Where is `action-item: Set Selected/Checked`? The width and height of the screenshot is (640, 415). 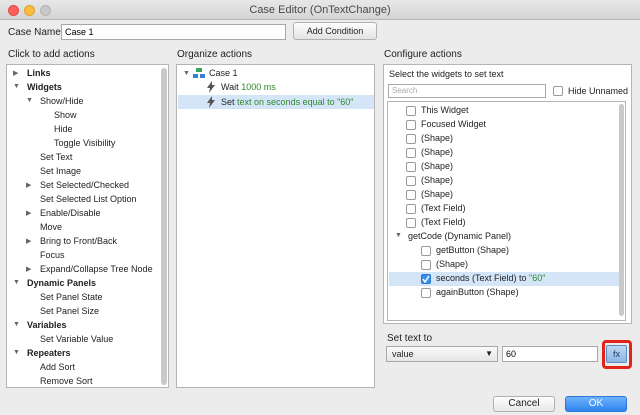 action-item: Set Selected/Checked is located at coordinates (84, 186).